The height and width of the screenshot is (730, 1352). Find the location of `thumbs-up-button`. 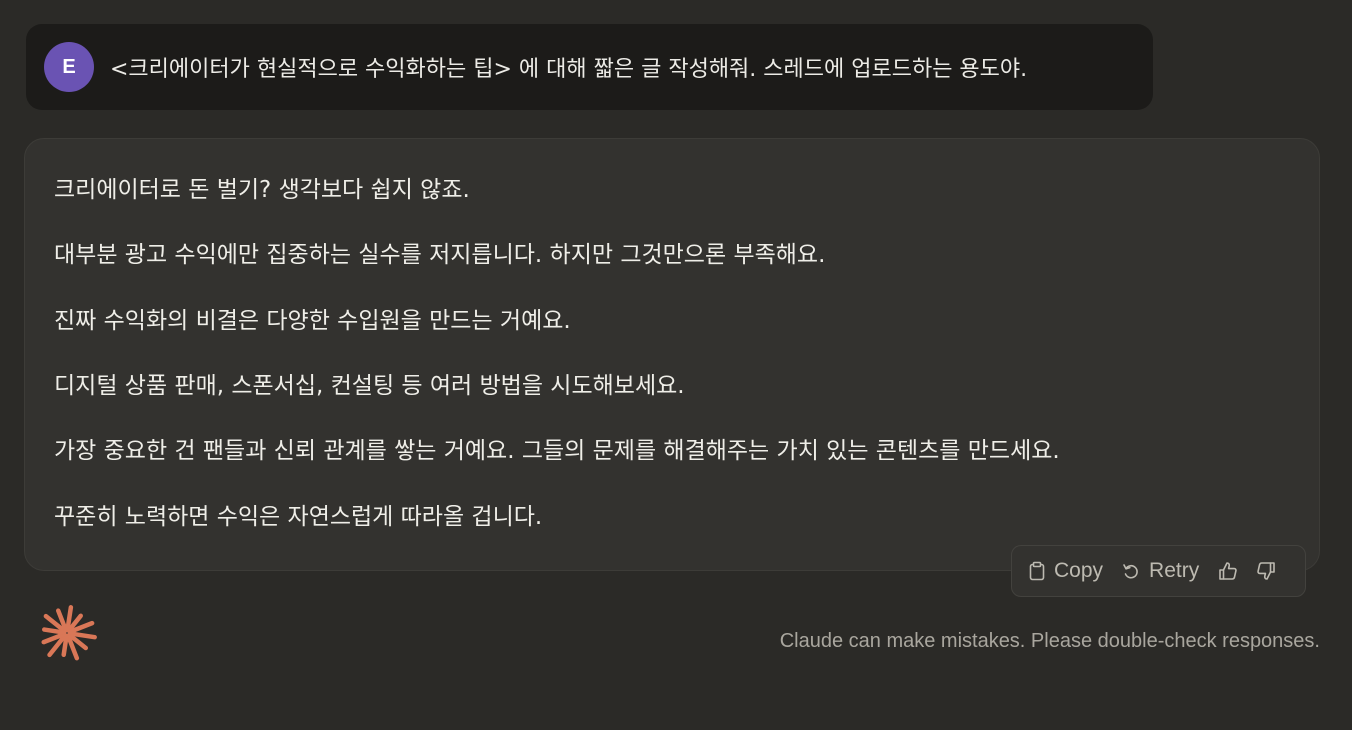

thumbs-up-button is located at coordinates (1228, 571).